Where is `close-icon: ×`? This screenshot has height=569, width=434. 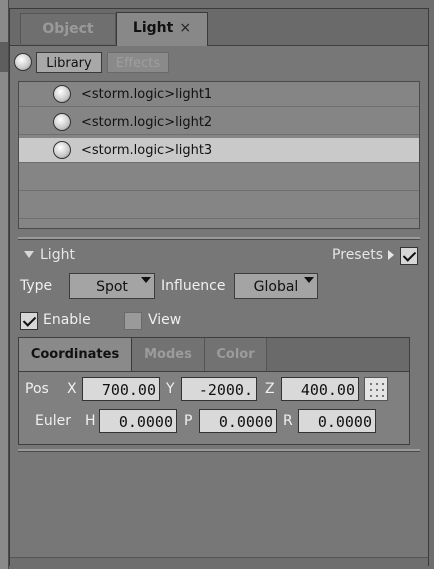 close-icon: × is located at coordinates (185, 28).